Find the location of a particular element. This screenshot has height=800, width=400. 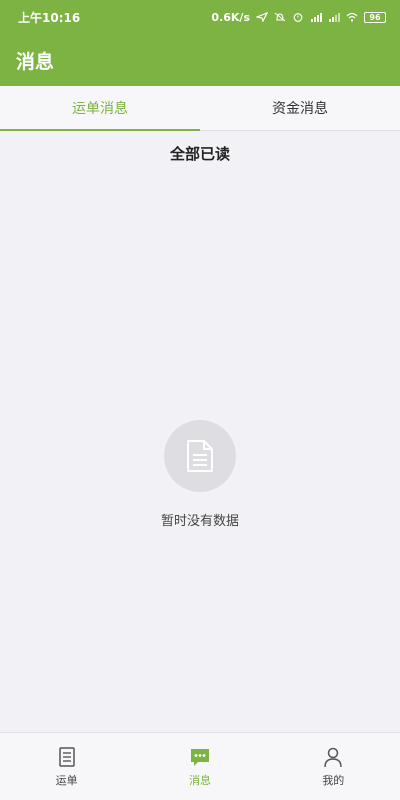

message-tabs: 运单消息 资金消息 is located at coordinates (200, 108).